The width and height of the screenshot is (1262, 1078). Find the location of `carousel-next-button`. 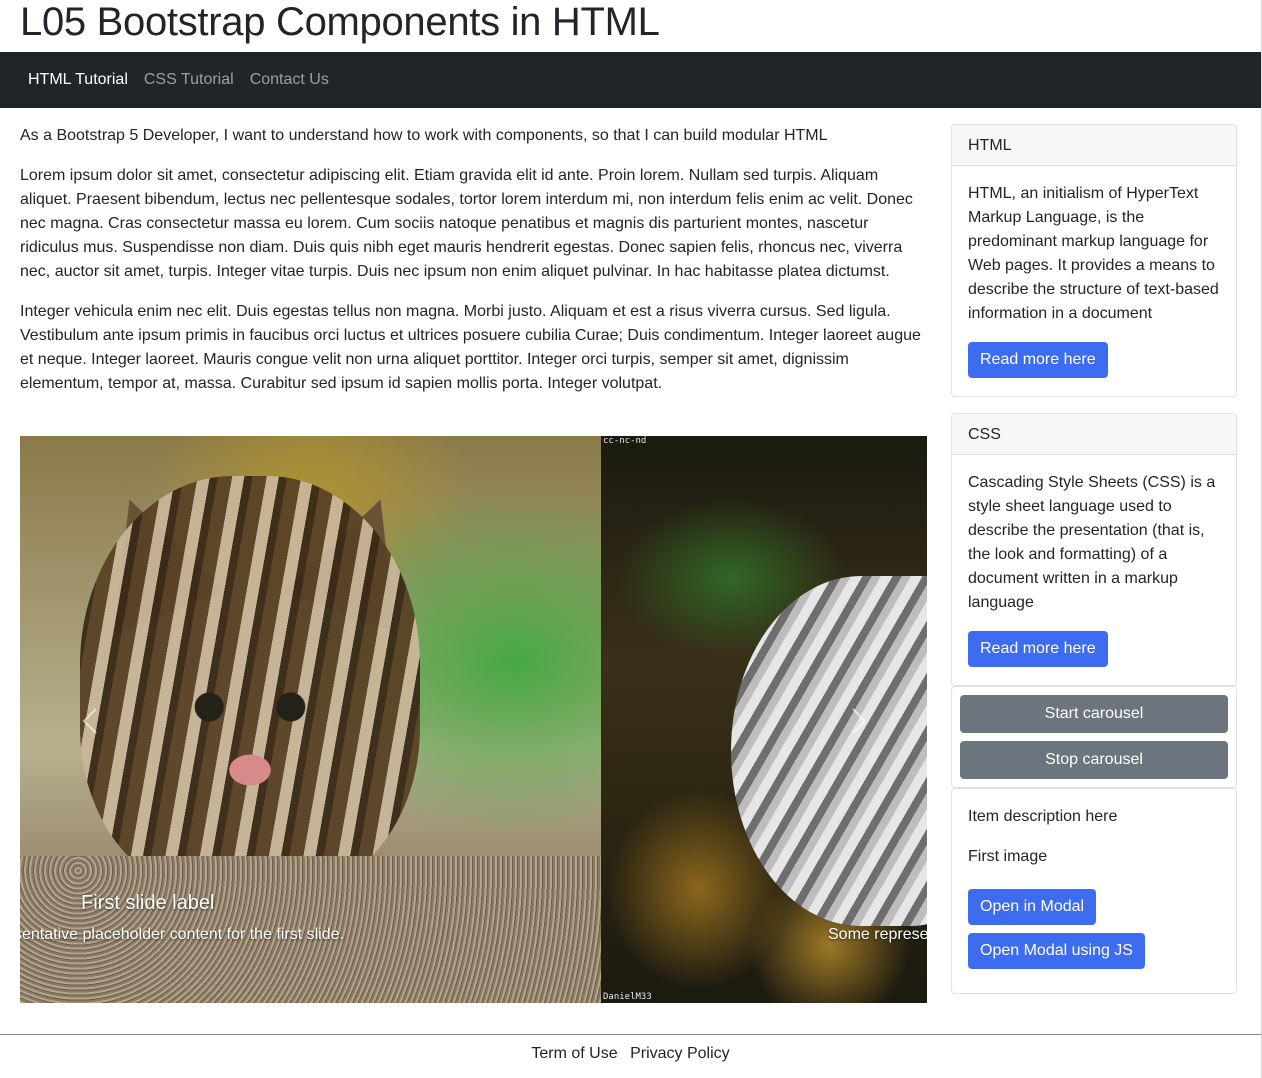

carousel-next-button is located at coordinates (858, 721).